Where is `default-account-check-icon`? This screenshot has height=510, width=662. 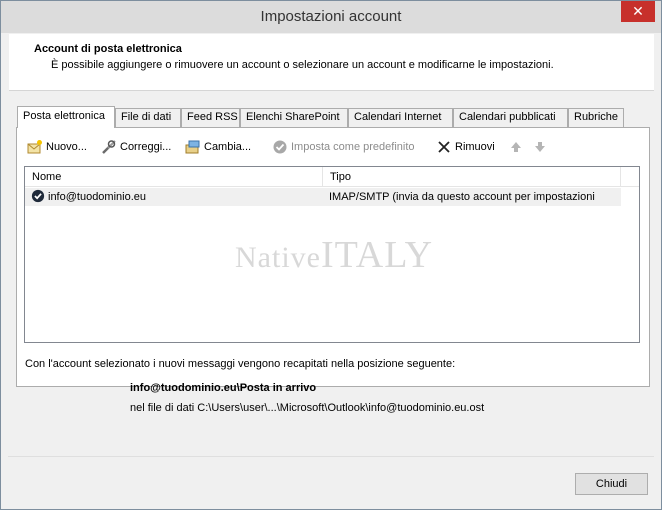 default-account-check-icon is located at coordinates (39, 198).